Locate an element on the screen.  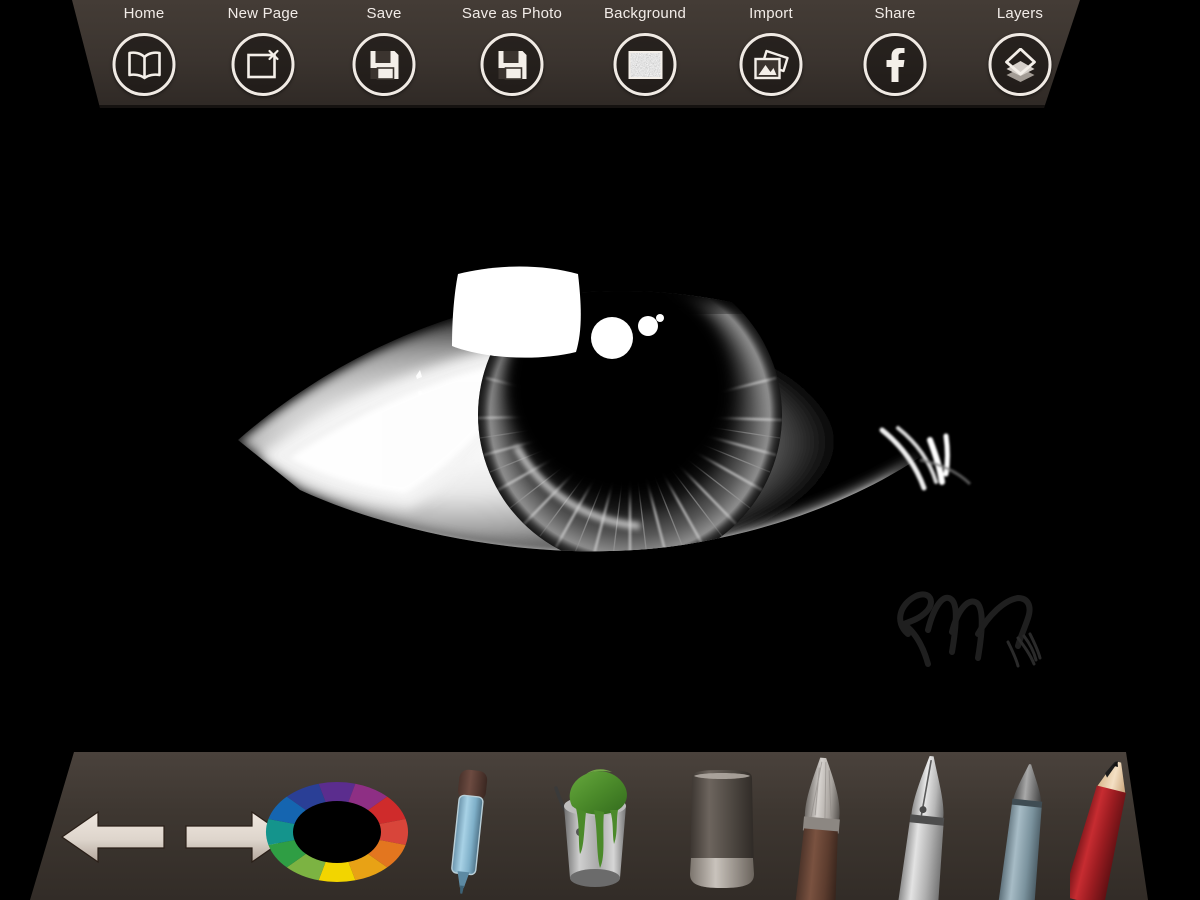
color-wheel-button is located at coordinates (337, 832).